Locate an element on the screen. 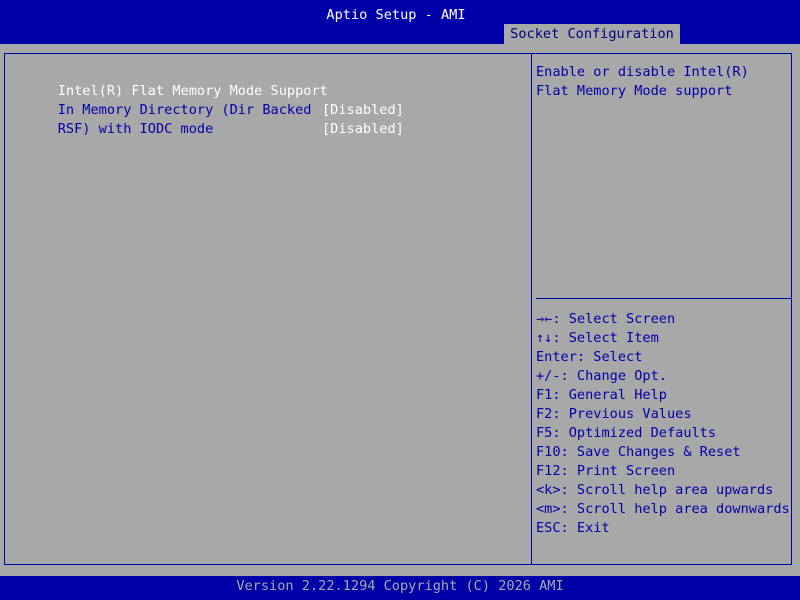 This screenshot has height=600, width=800. key-enter-select: Enter: Select is located at coordinates (589, 357).